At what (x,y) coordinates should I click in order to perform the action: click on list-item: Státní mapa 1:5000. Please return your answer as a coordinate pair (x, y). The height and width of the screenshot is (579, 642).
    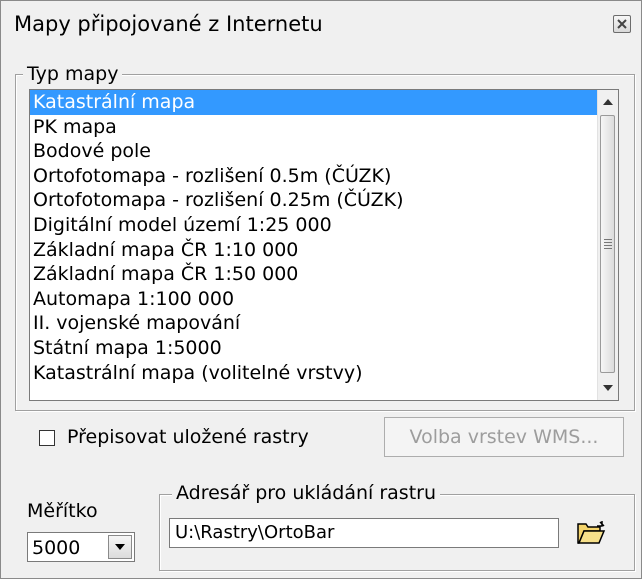
    Looking at the image, I should click on (315, 348).